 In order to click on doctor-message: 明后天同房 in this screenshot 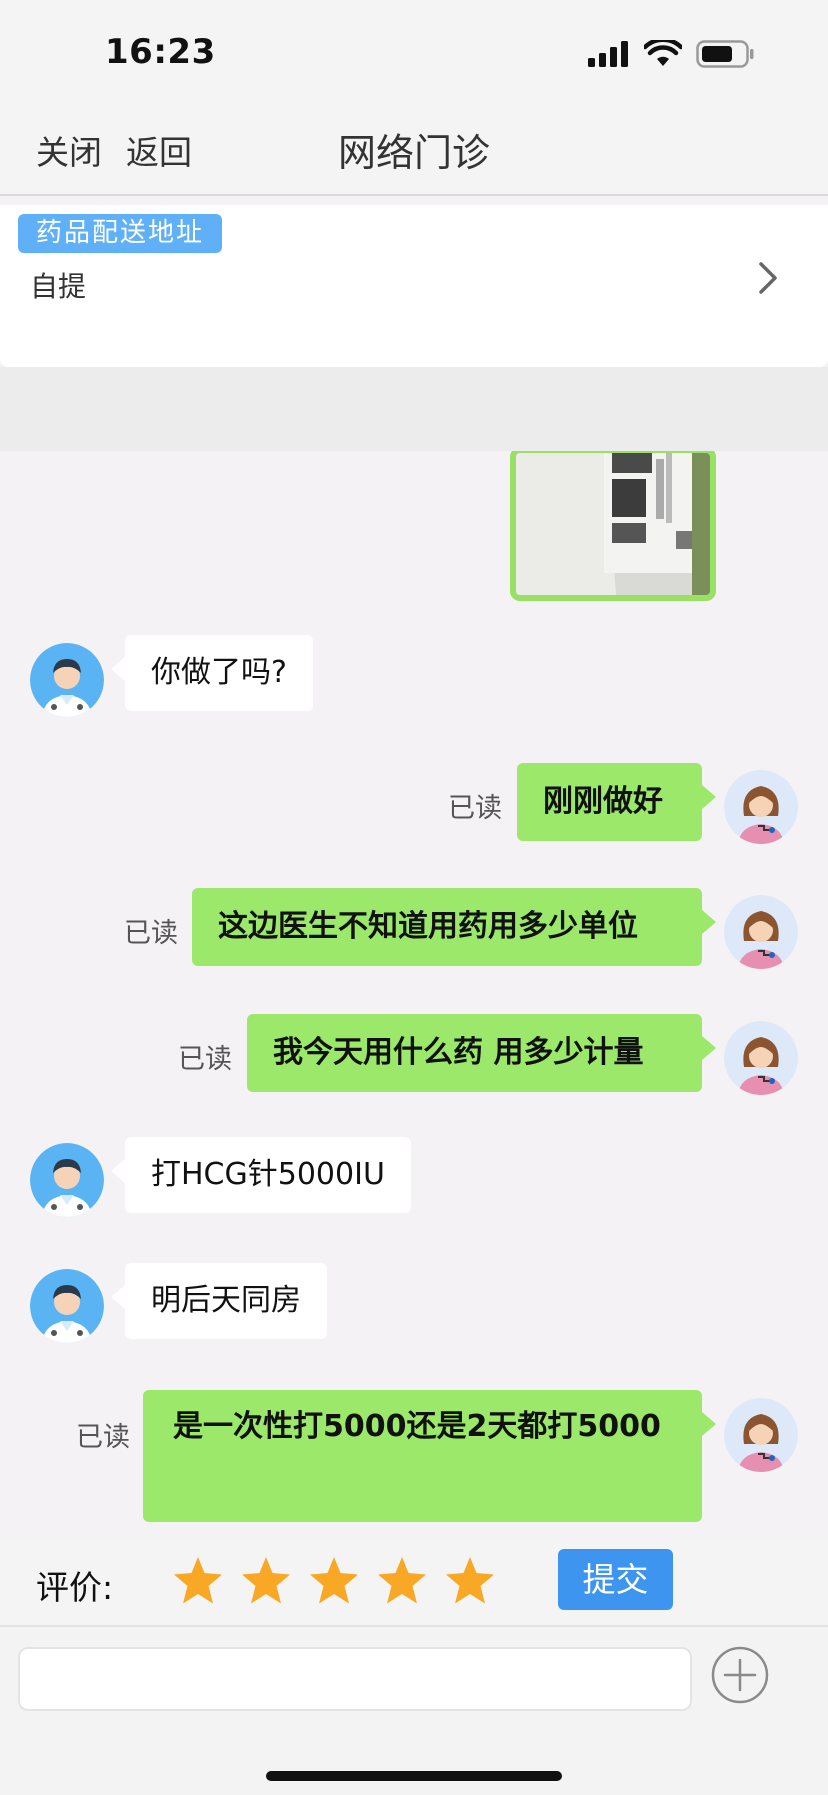, I will do `click(219, 1301)`.